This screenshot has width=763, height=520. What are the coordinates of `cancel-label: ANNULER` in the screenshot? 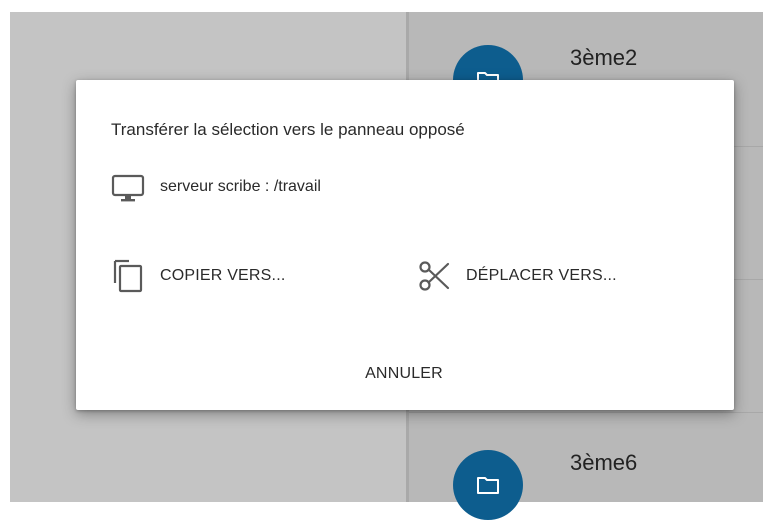 It's located at (404, 373).